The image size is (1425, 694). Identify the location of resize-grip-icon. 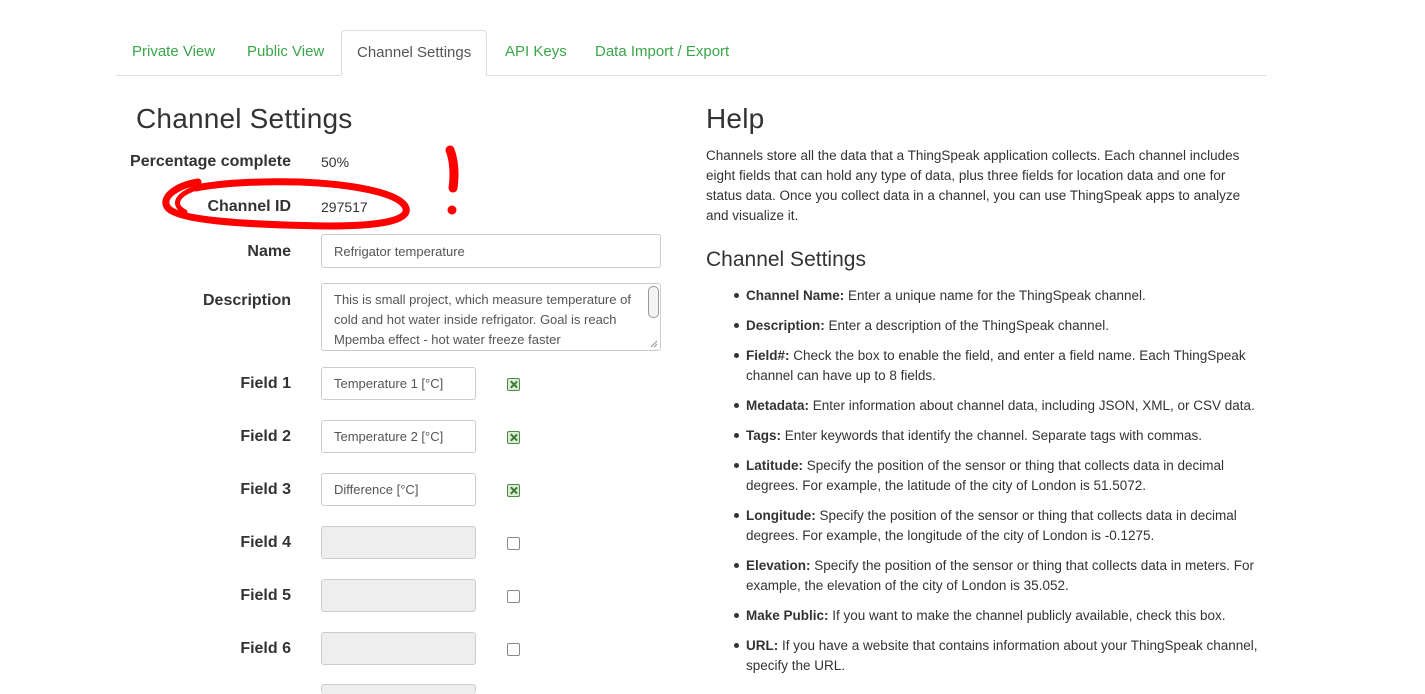
(653, 343).